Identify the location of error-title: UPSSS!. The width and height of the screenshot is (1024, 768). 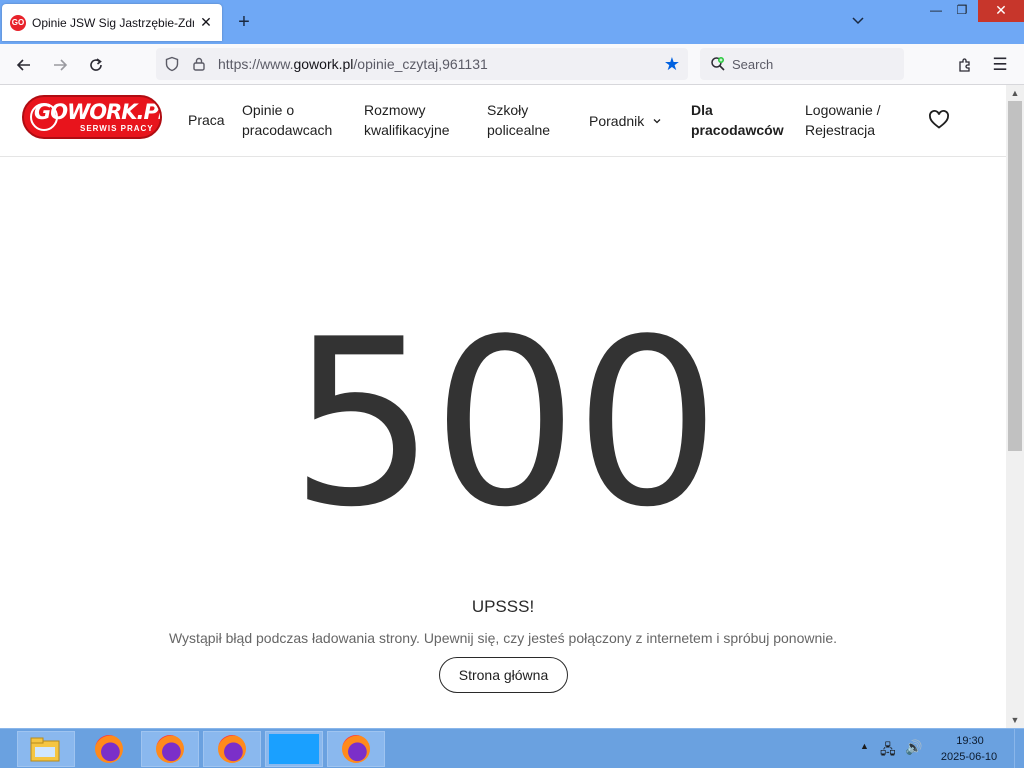
(503, 606).